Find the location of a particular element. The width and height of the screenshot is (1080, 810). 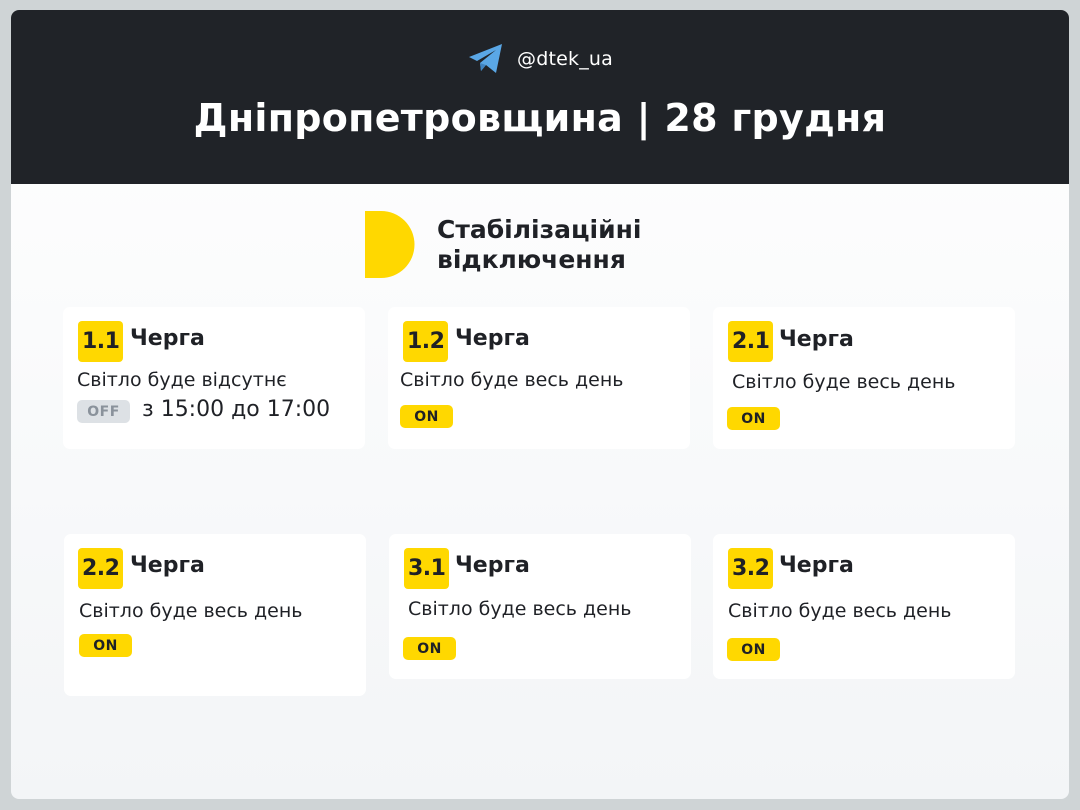

queue-card-2-2: 2.2 Черга Світло буде весь день ON is located at coordinates (215, 615).